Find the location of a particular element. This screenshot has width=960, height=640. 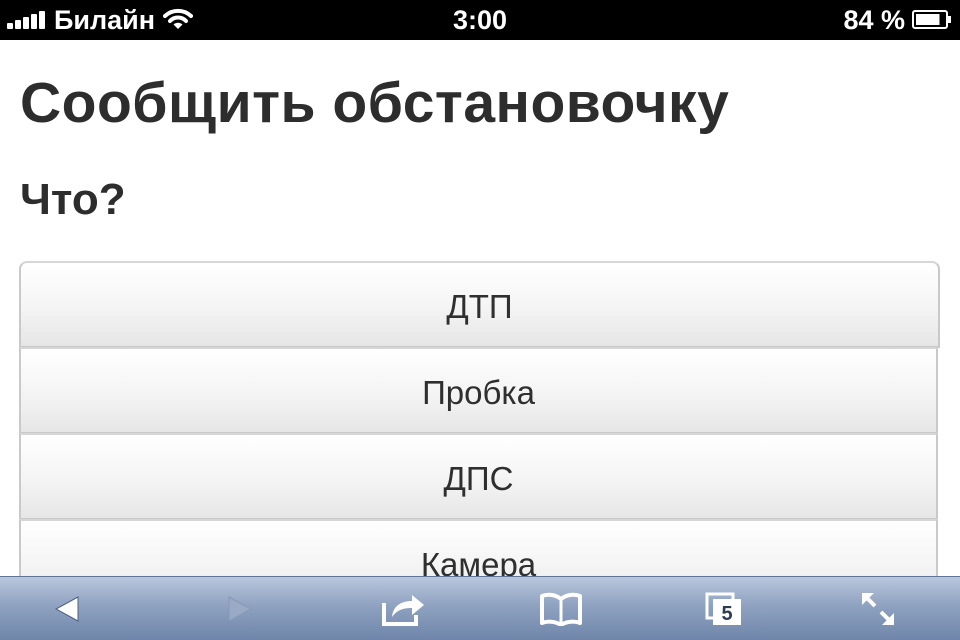

option-button-dtp: ДТП is located at coordinates (479, 304).